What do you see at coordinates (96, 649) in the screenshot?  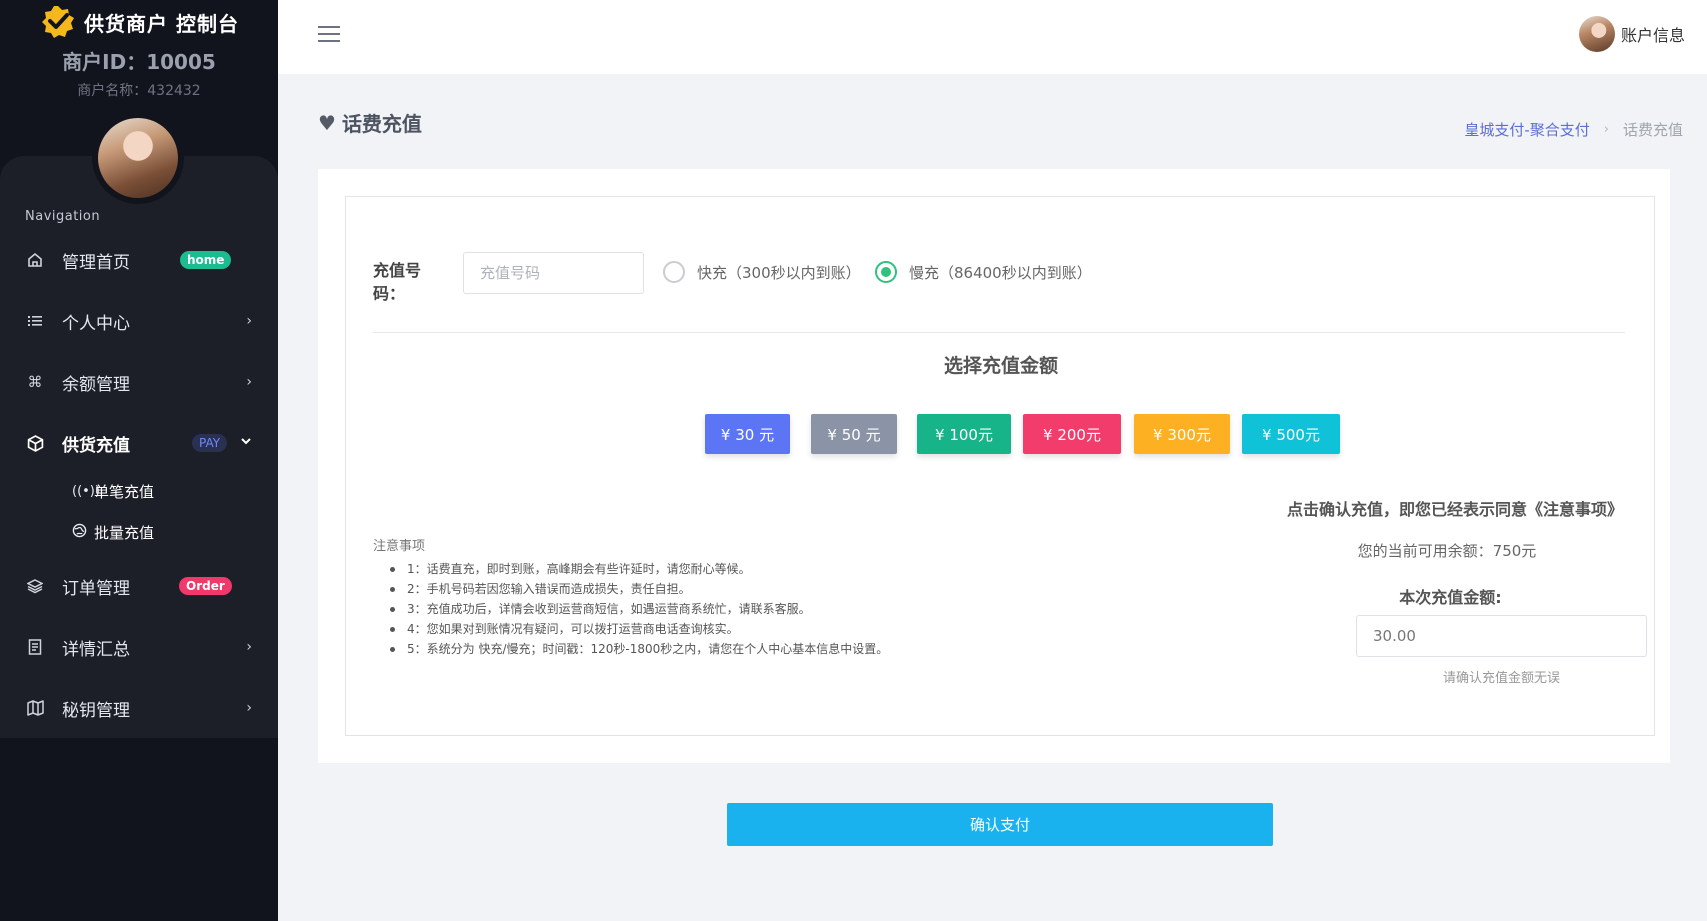 I see `sidebar-item-label: 详情汇总` at bounding box center [96, 649].